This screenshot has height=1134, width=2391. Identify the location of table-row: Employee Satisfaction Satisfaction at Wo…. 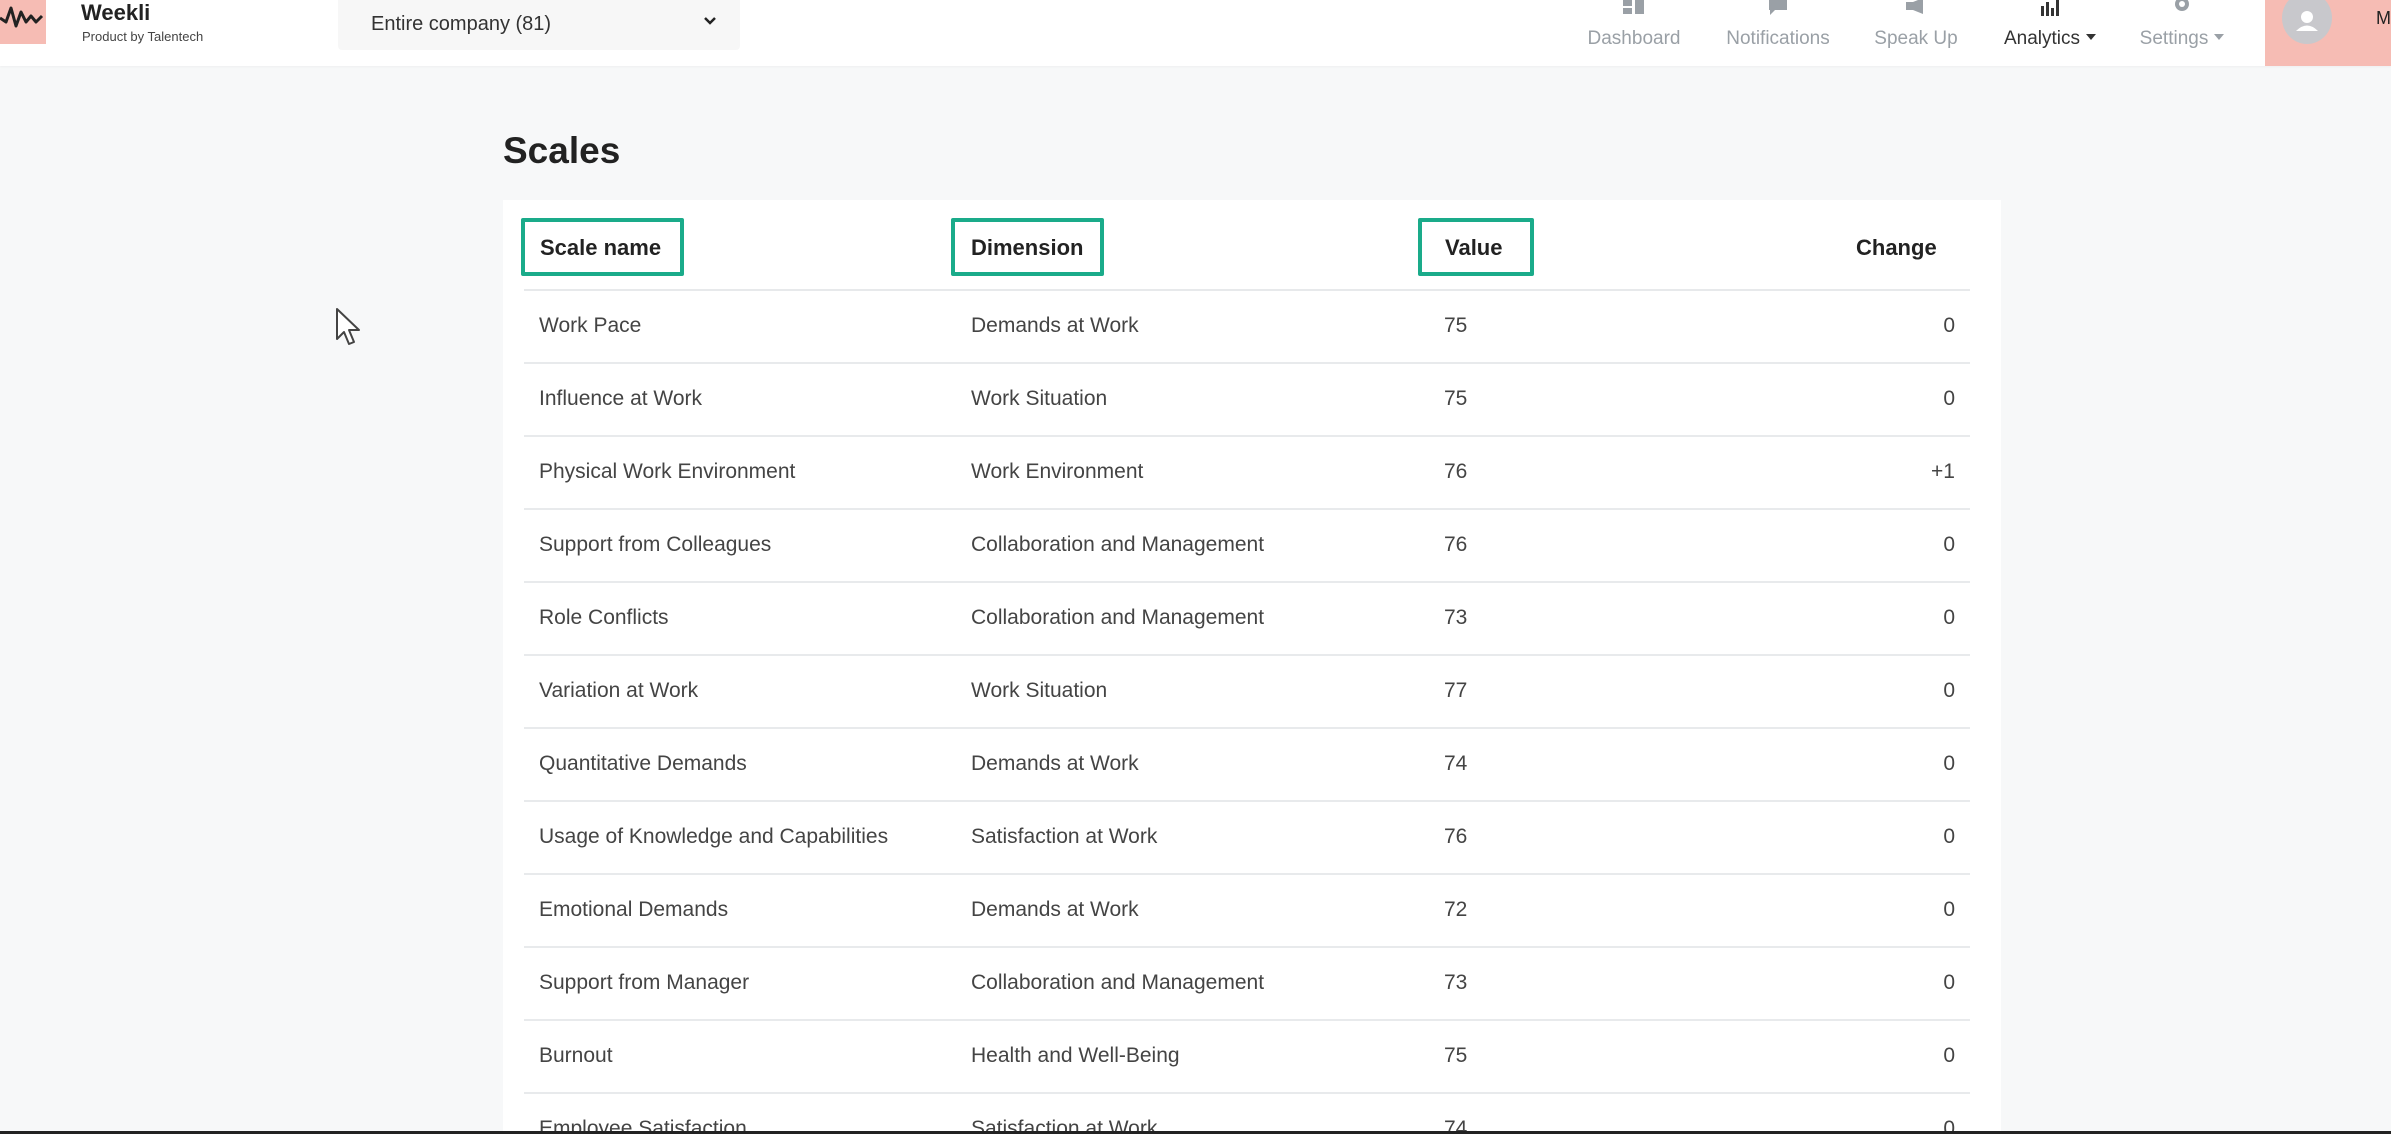
(1247, 1112).